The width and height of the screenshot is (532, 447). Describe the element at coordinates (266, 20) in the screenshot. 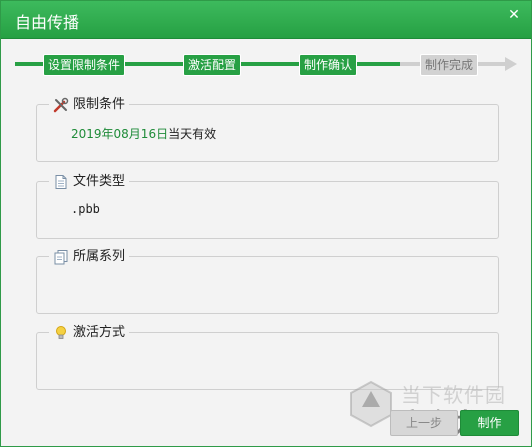

I see `title-bar: 自由传播 ✕` at that location.